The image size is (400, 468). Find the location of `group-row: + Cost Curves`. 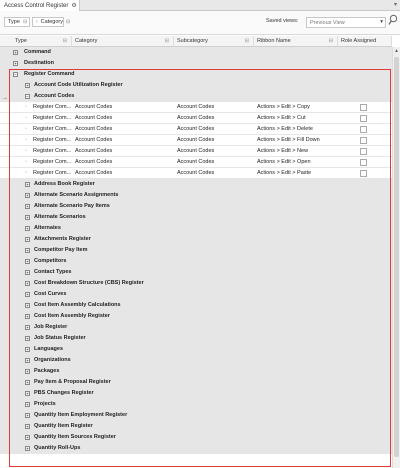

group-row: + Cost Curves is located at coordinates (196, 294).